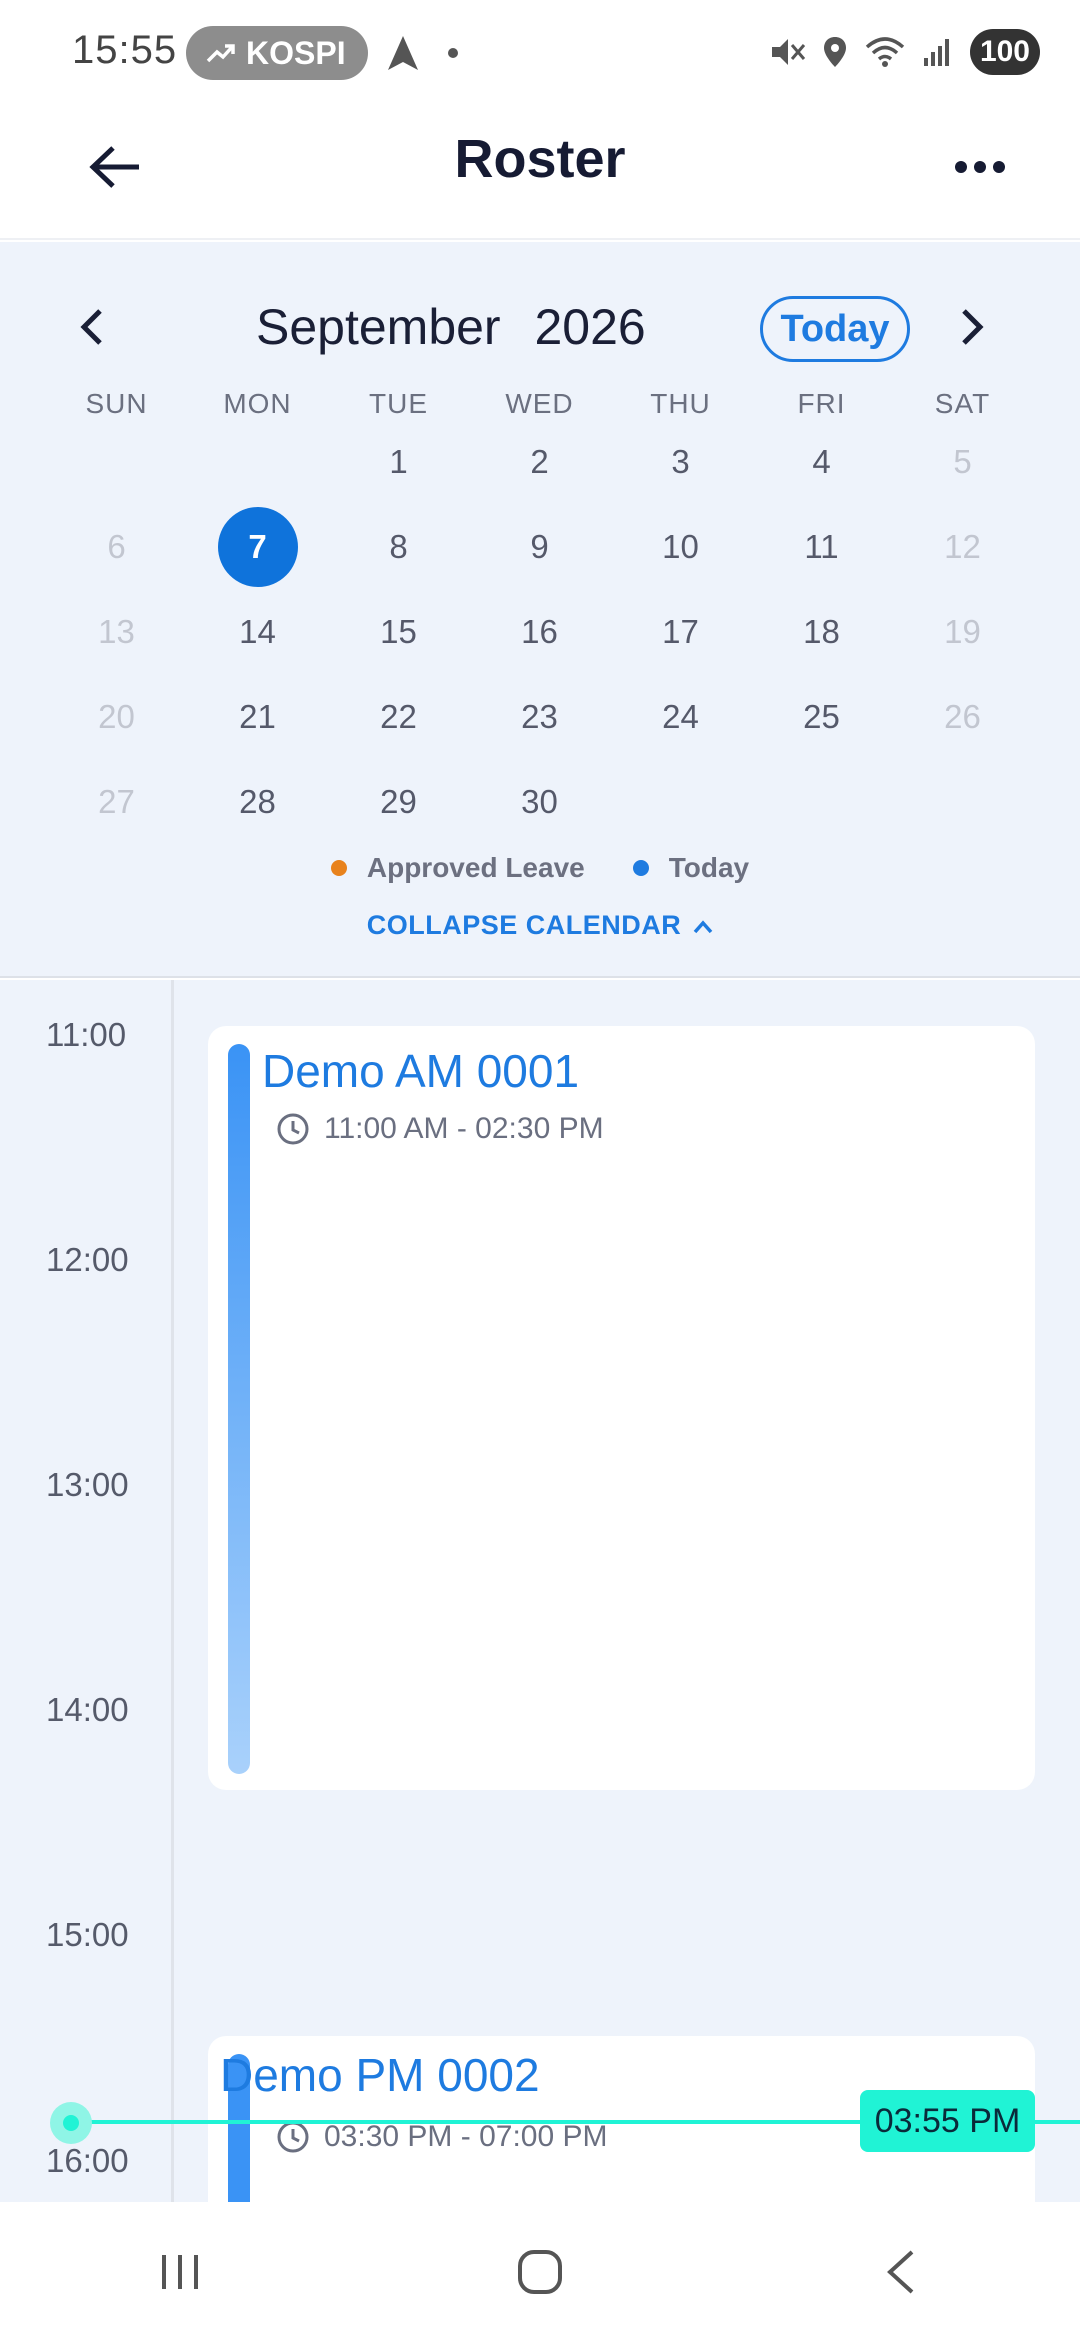 The height and width of the screenshot is (2340, 1080). Describe the element at coordinates (962, 632) in the screenshot. I see `calendar-day: 19` at that location.